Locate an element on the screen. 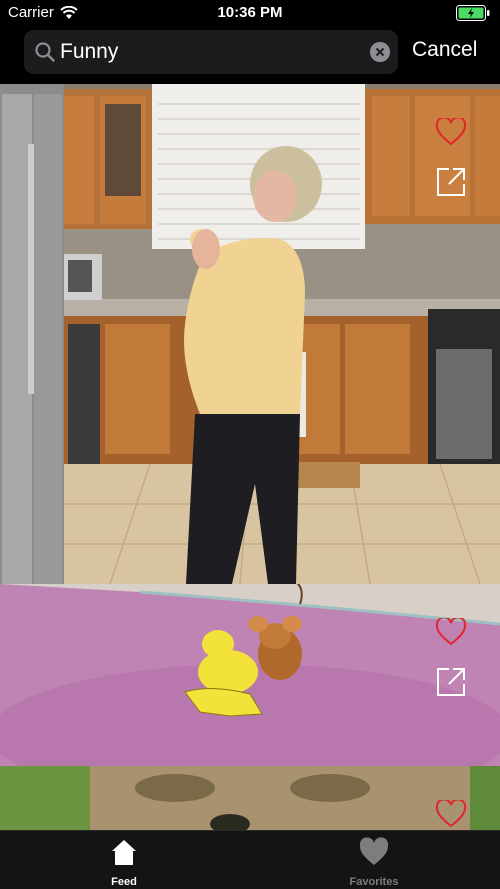  home-icon is located at coordinates (124, 852).